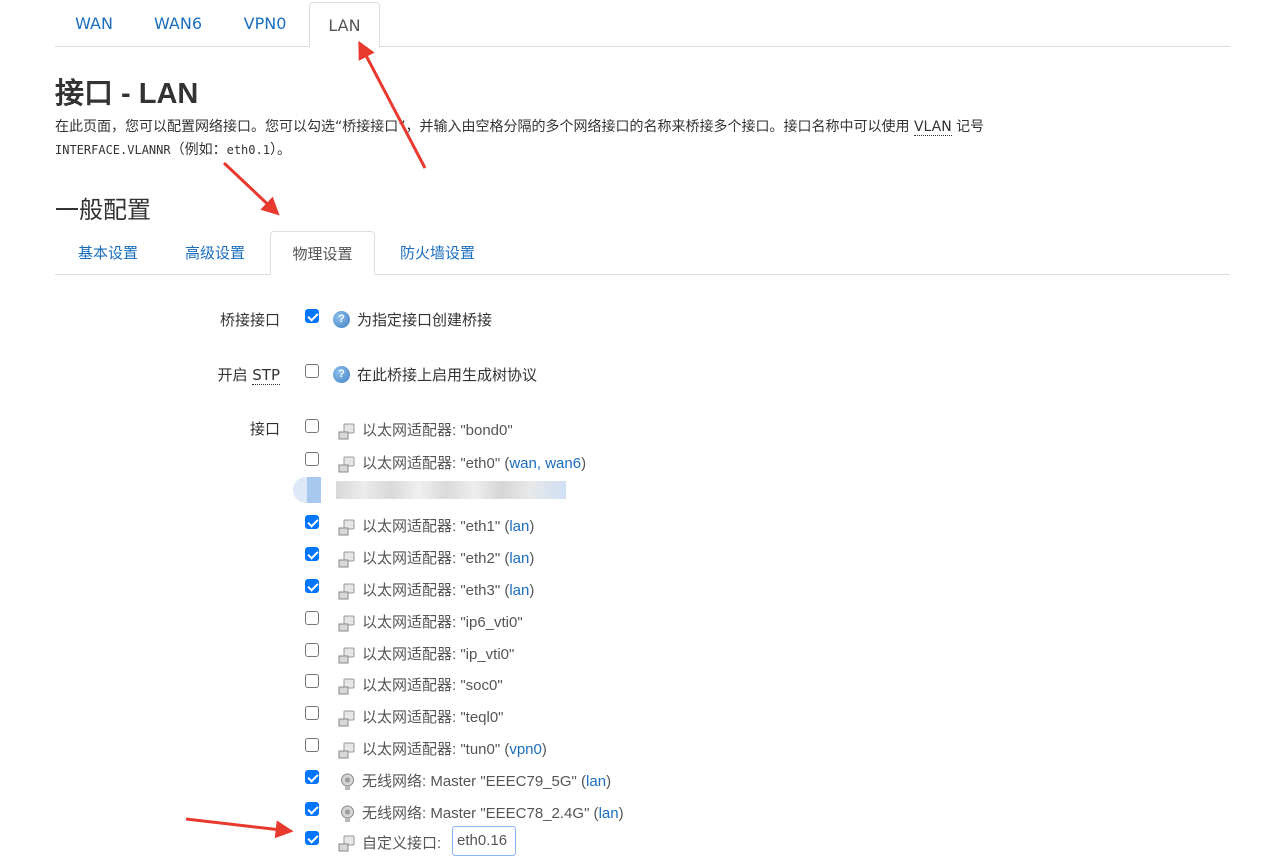  I want to click on arrow-to-physical-tab, so click(251, 188).